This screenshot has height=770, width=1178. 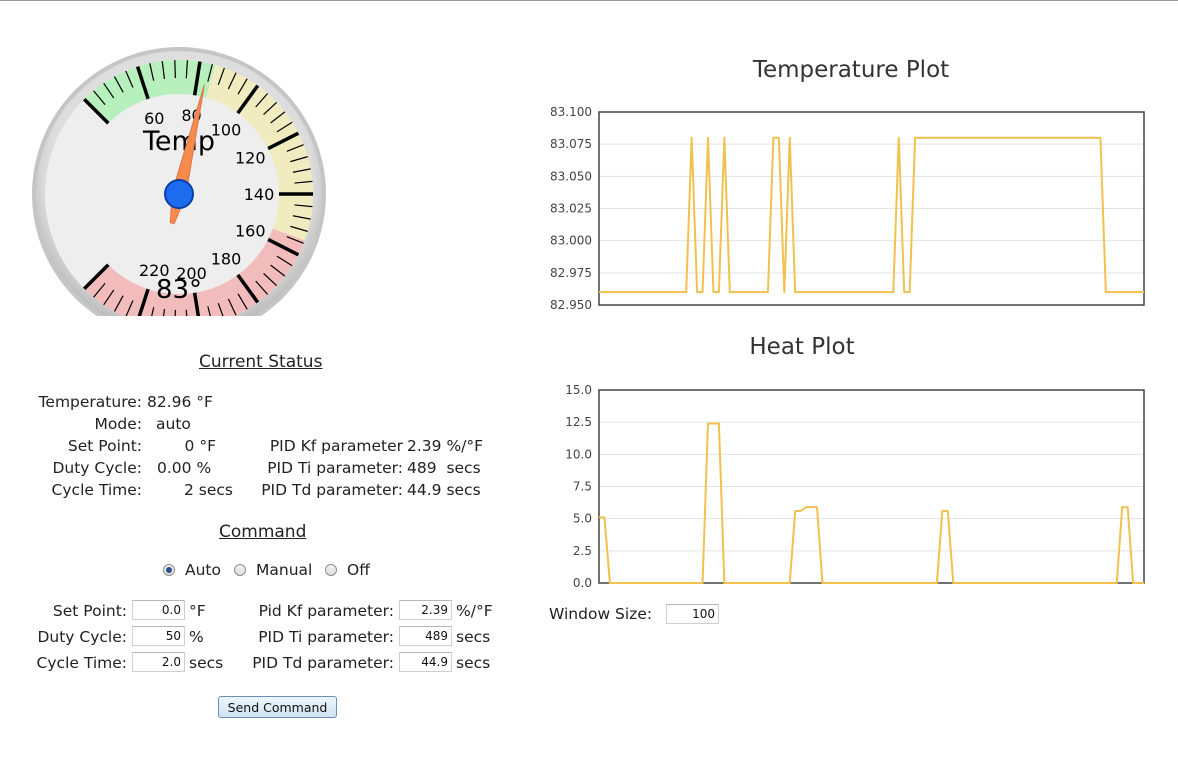 I want to click on status-setpoint-label: Set Point:, so click(x=104, y=446).